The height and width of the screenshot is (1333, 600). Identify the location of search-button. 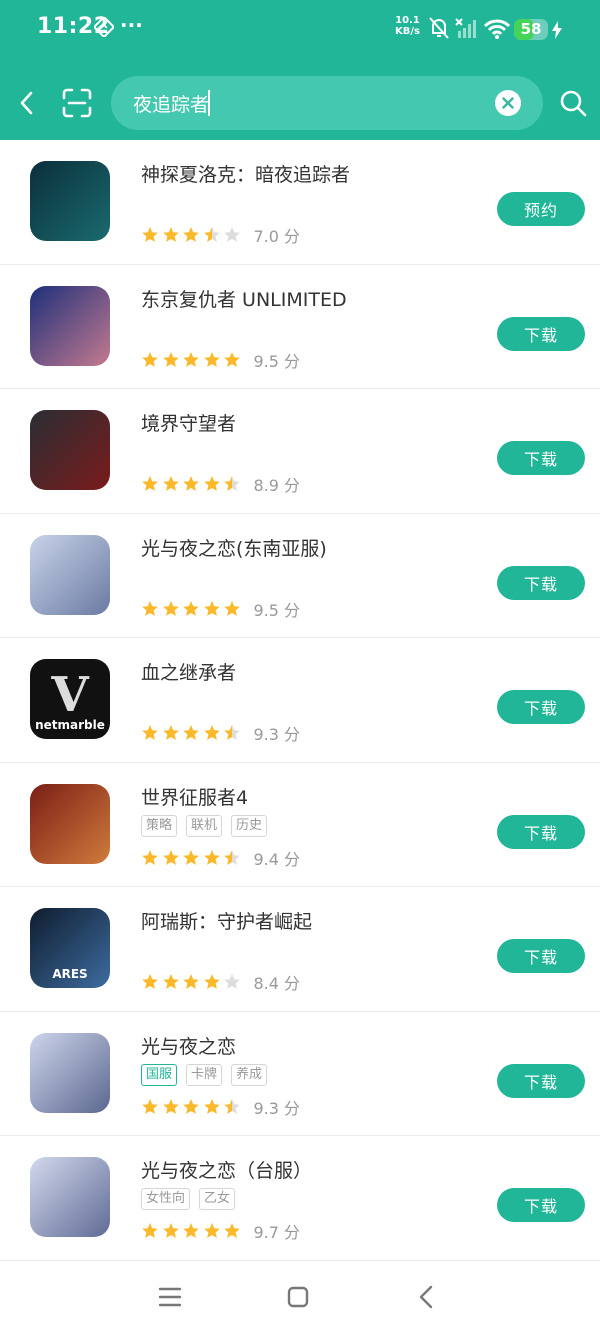
(573, 103).